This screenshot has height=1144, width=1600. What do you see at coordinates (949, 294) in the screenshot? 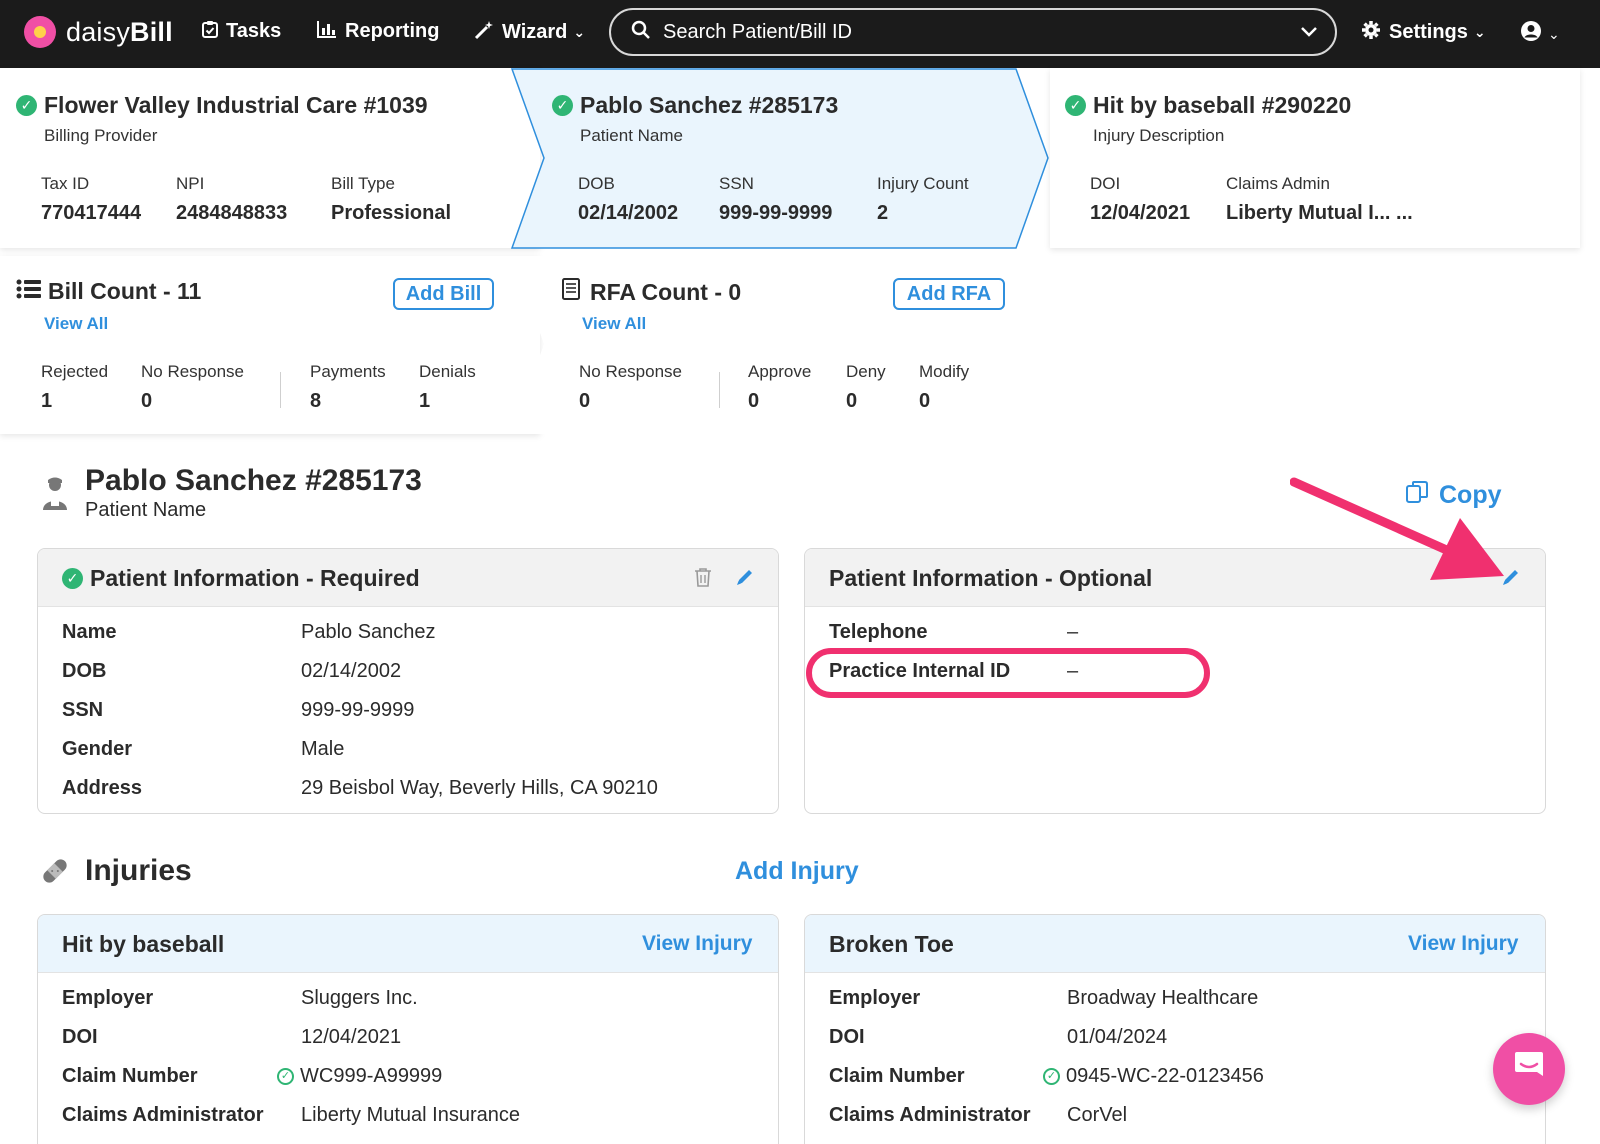
I see `add-rfa-button: Add RFA` at bounding box center [949, 294].